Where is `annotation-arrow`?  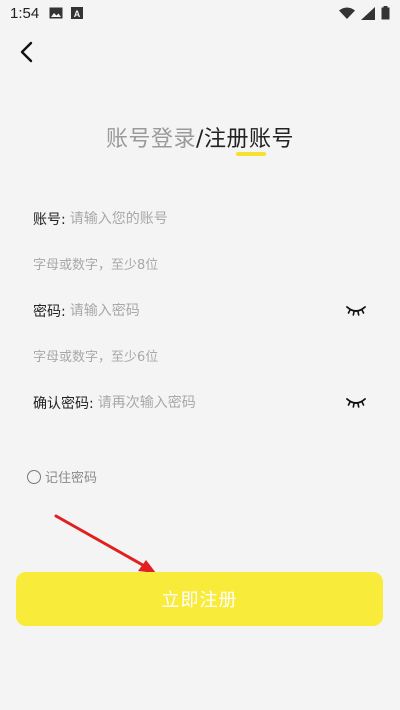 annotation-arrow is located at coordinates (105, 543).